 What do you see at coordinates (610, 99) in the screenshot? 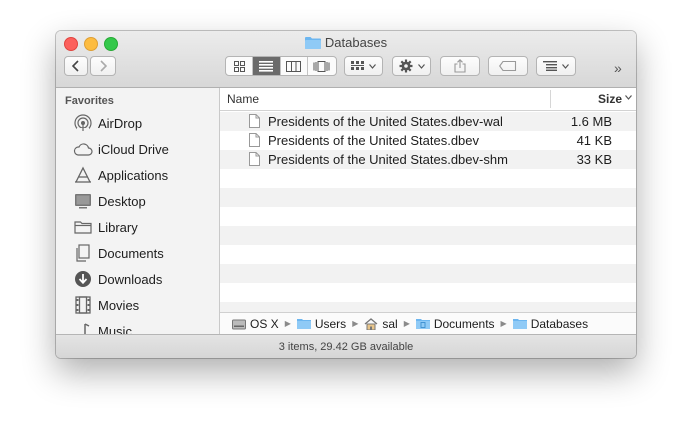
I see `size-column-header: Size` at bounding box center [610, 99].